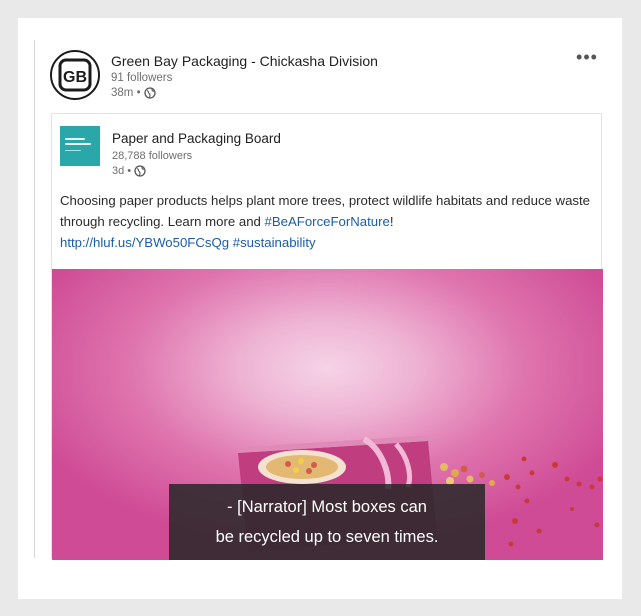 Image resolution: width=641 pixels, height=616 pixels. I want to click on shared-post-time-text: 3d •, so click(122, 171).